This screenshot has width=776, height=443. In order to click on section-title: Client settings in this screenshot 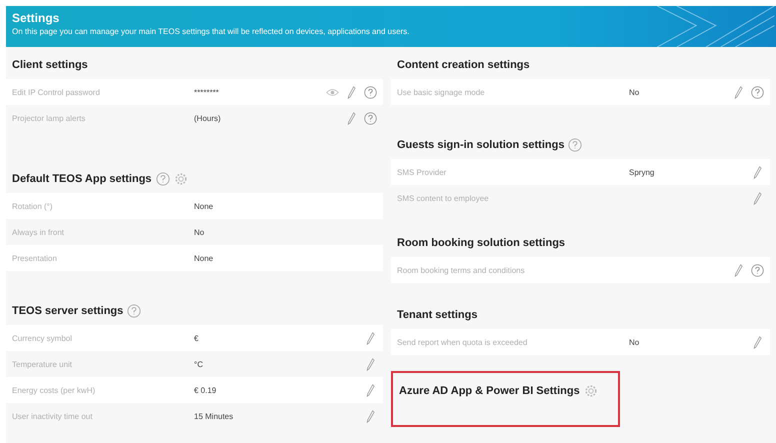, I will do `click(50, 65)`.